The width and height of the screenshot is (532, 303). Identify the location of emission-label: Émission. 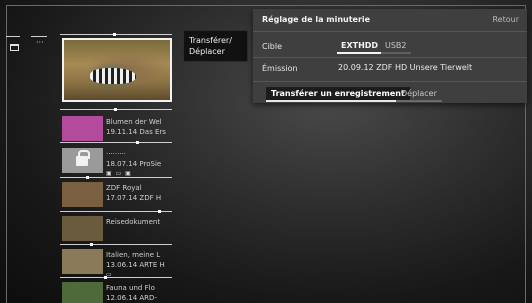
(280, 68).